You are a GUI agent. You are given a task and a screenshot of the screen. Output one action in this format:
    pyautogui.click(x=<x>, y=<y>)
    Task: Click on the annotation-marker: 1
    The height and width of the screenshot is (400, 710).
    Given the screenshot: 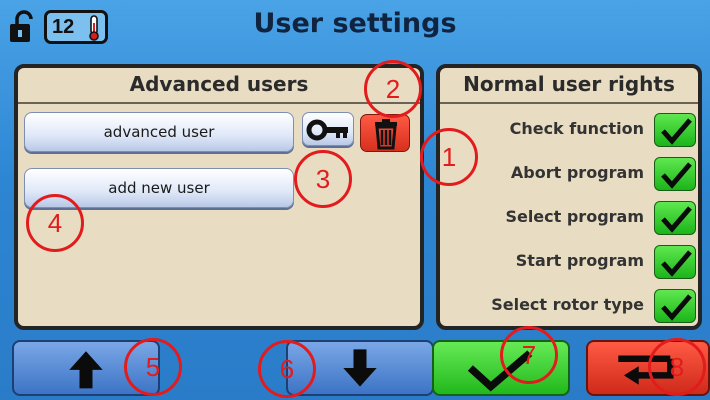 What is the action you would take?
    pyautogui.click(x=449, y=157)
    